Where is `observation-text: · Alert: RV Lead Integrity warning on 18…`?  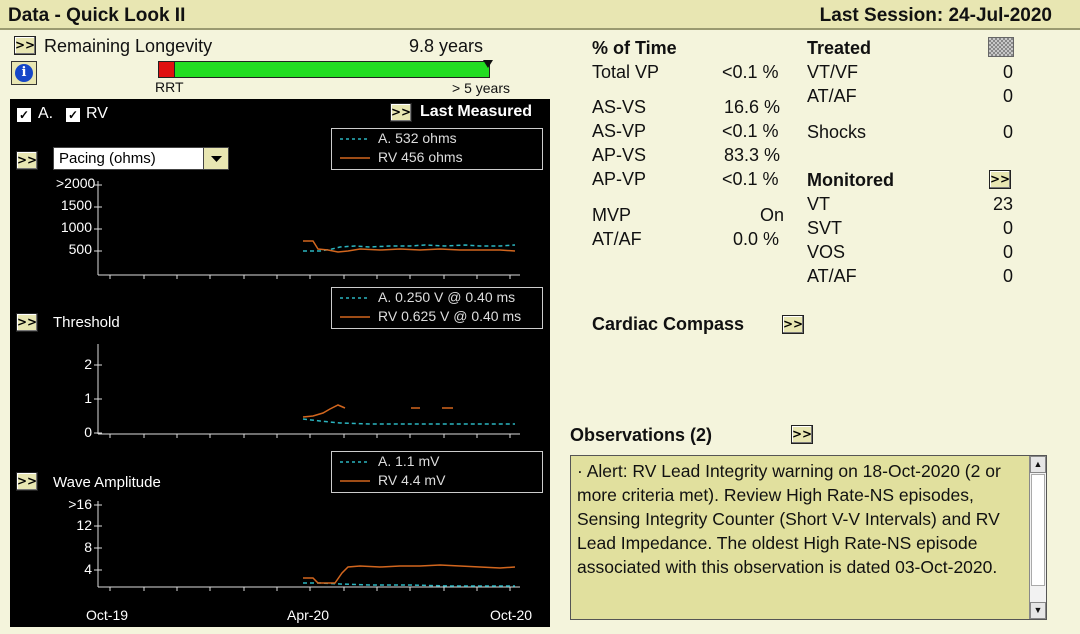
observation-text: · Alert: RV Lead Integrity warning on 18… is located at coordinates (789, 519).